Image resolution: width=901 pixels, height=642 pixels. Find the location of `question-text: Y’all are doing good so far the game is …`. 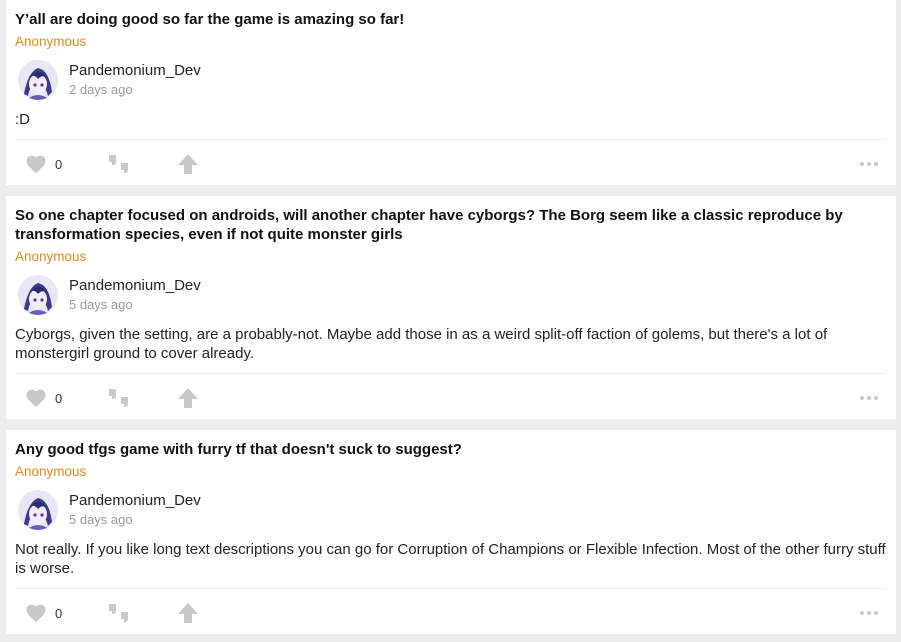

question-text: Y’all are doing good so far the game is … is located at coordinates (210, 19).